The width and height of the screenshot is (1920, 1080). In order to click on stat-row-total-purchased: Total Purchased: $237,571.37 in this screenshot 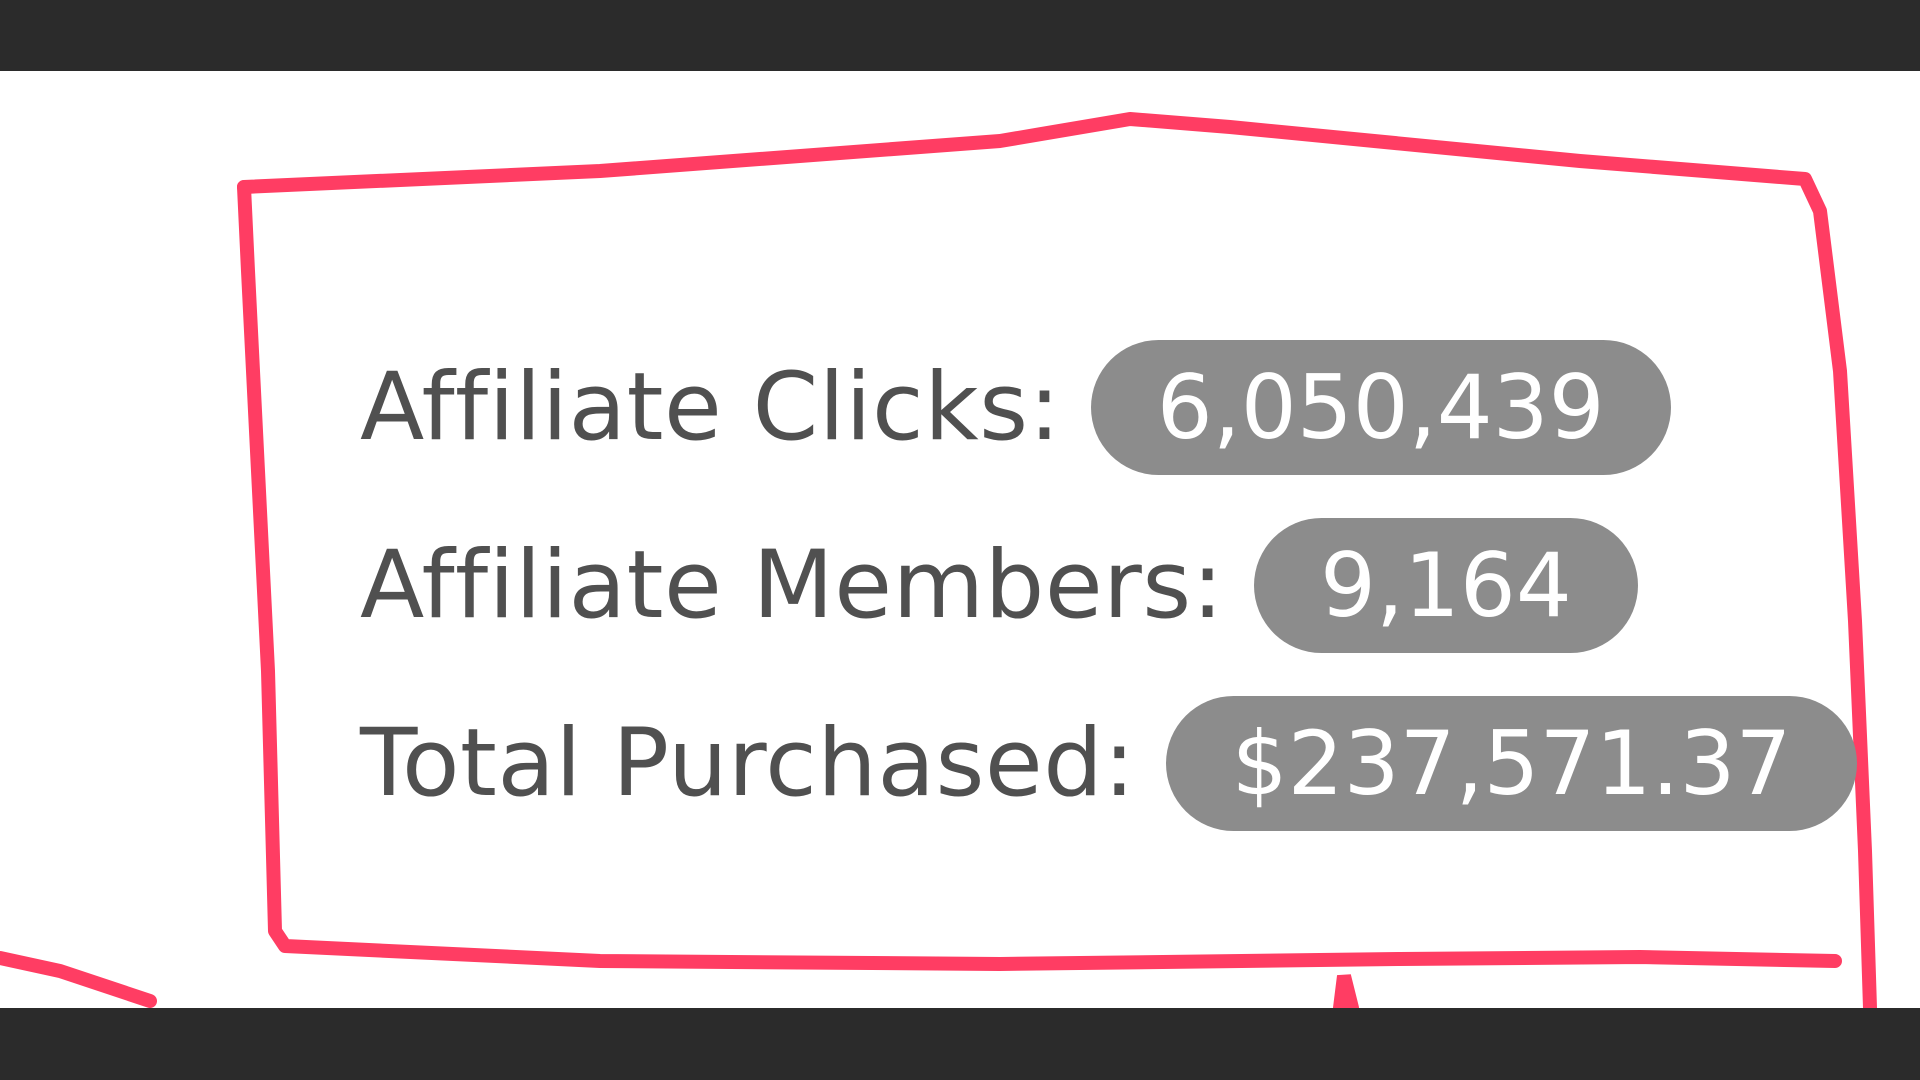, I will do `click(1109, 763)`.